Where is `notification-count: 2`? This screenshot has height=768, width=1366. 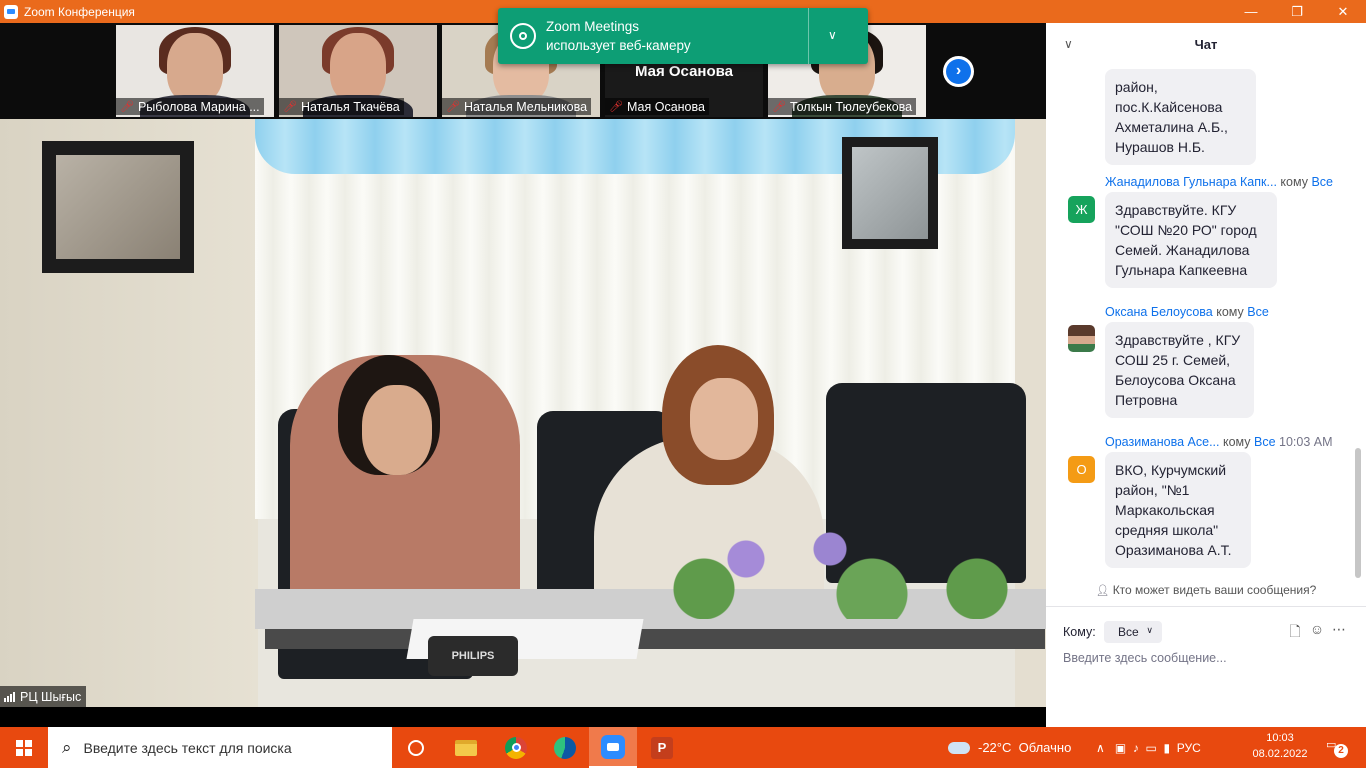 notification-count: 2 is located at coordinates (1341, 751).